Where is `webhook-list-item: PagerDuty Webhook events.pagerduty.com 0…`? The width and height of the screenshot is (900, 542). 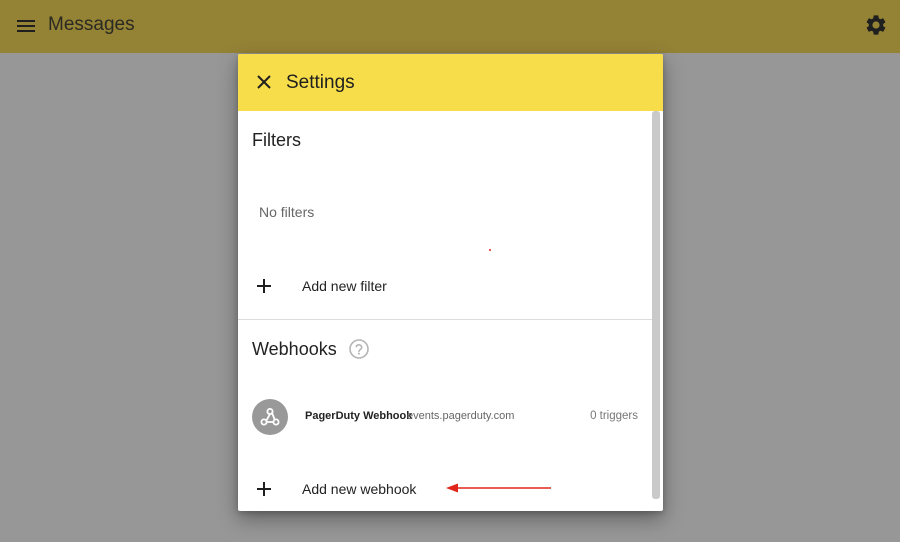
webhook-list-item: PagerDuty Webhook events.pagerduty.com 0… is located at coordinates (445, 416).